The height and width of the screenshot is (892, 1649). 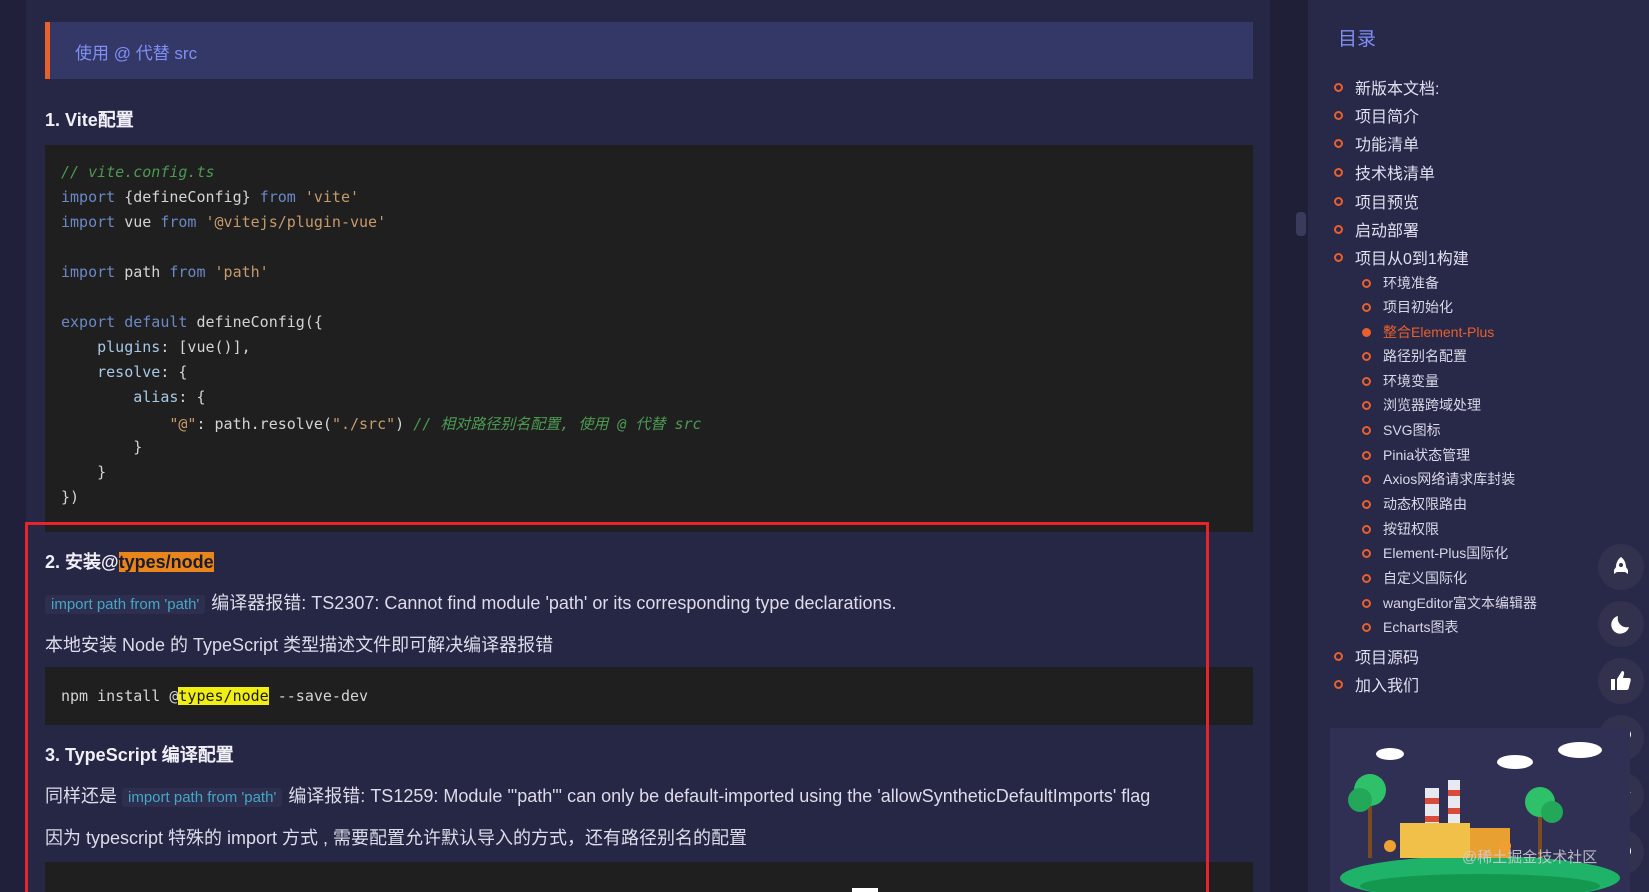 I want to click on toc-item: 技术栈清单, so click(x=1384, y=172).